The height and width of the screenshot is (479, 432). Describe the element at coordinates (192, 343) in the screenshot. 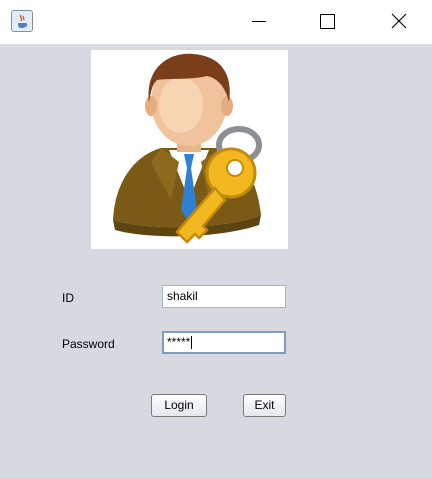

I see `text-caret` at that location.